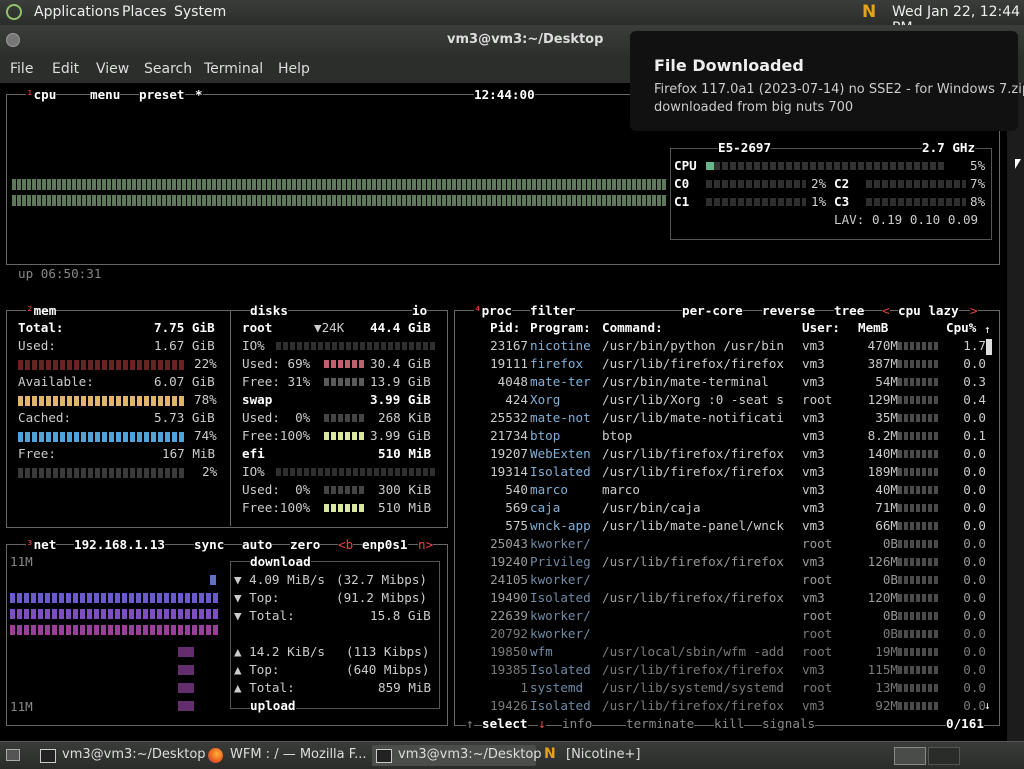 Image resolution: width=1024 pixels, height=769 pixels. I want to click on proc-filter-button: filter, so click(553, 311).